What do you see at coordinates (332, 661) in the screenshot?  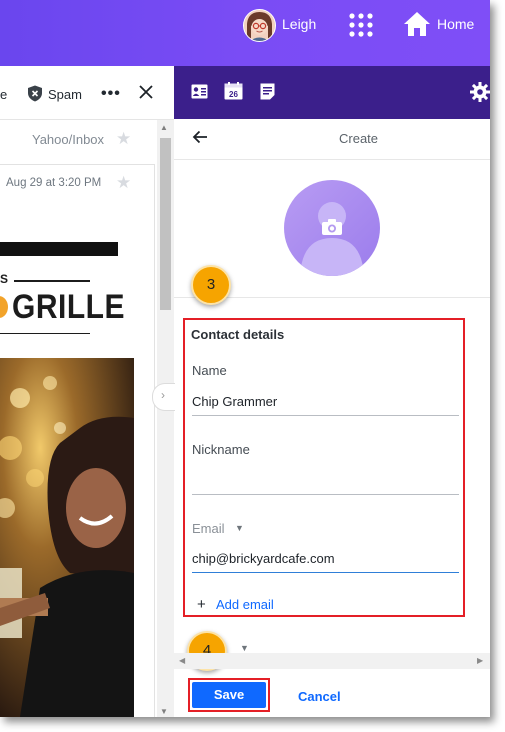 I see `horizontal-scrollbar` at bounding box center [332, 661].